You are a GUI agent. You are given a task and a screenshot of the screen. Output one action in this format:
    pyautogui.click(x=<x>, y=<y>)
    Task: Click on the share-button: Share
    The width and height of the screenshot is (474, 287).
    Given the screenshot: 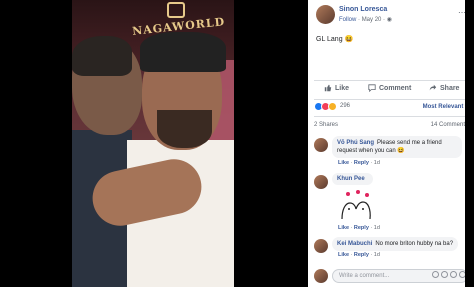 What is the action you would take?
    pyautogui.click(x=444, y=88)
    